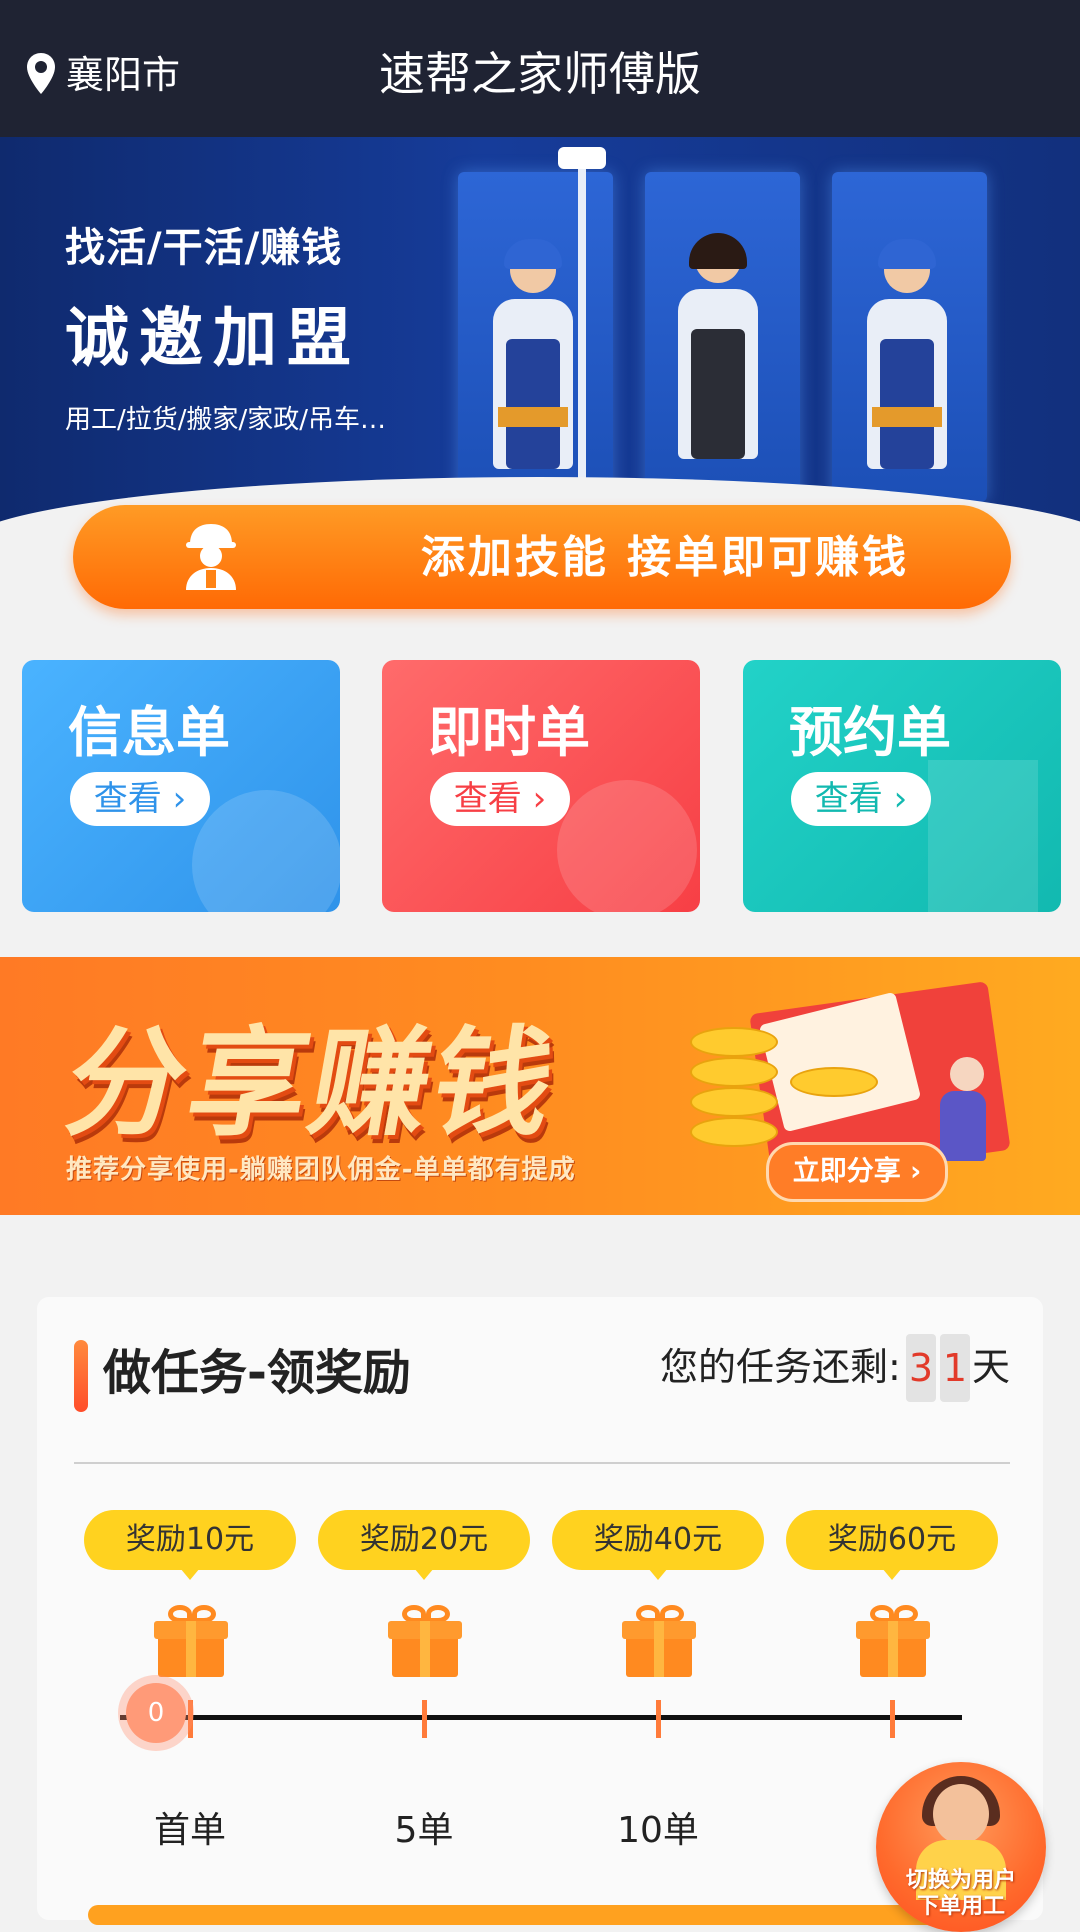 Image resolution: width=1080 pixels, height=1932 pixels. I want to click on banner-line1: 找活/干活/赚钱, so click(204, 248).